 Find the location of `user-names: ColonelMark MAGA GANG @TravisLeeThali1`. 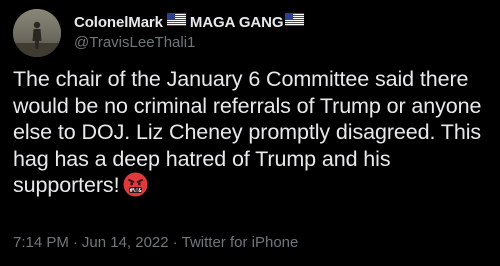

user-names: ColonelMark MAGA GANG @TravisLeeThali1 is located at coordinates (189, 31).